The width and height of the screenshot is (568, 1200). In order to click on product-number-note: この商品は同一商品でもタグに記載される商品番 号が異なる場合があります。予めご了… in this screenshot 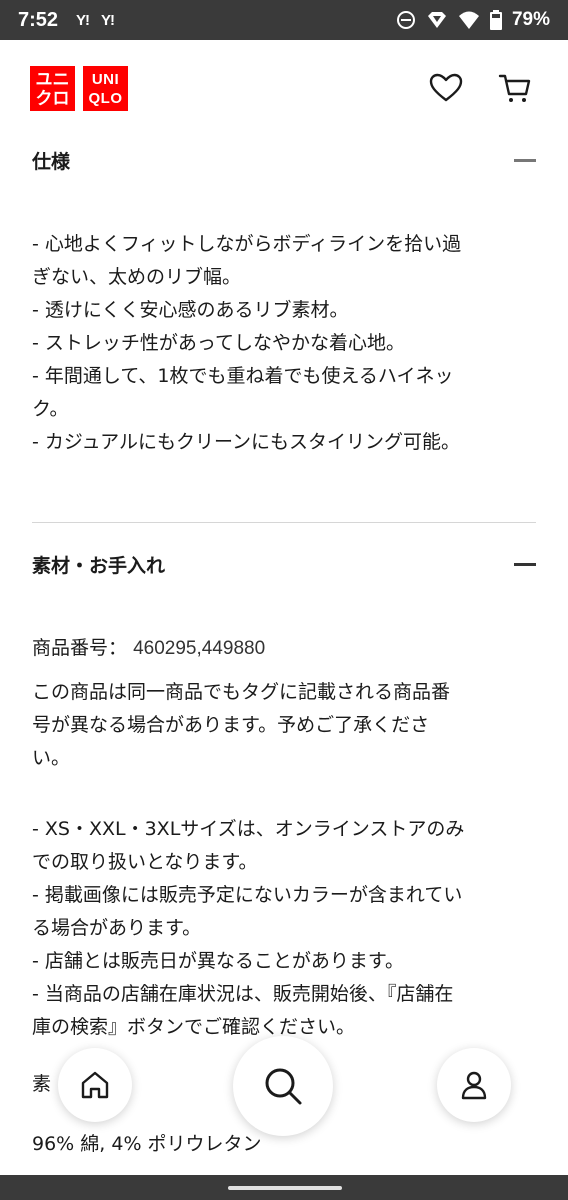, I will do `click(287, 725)`.